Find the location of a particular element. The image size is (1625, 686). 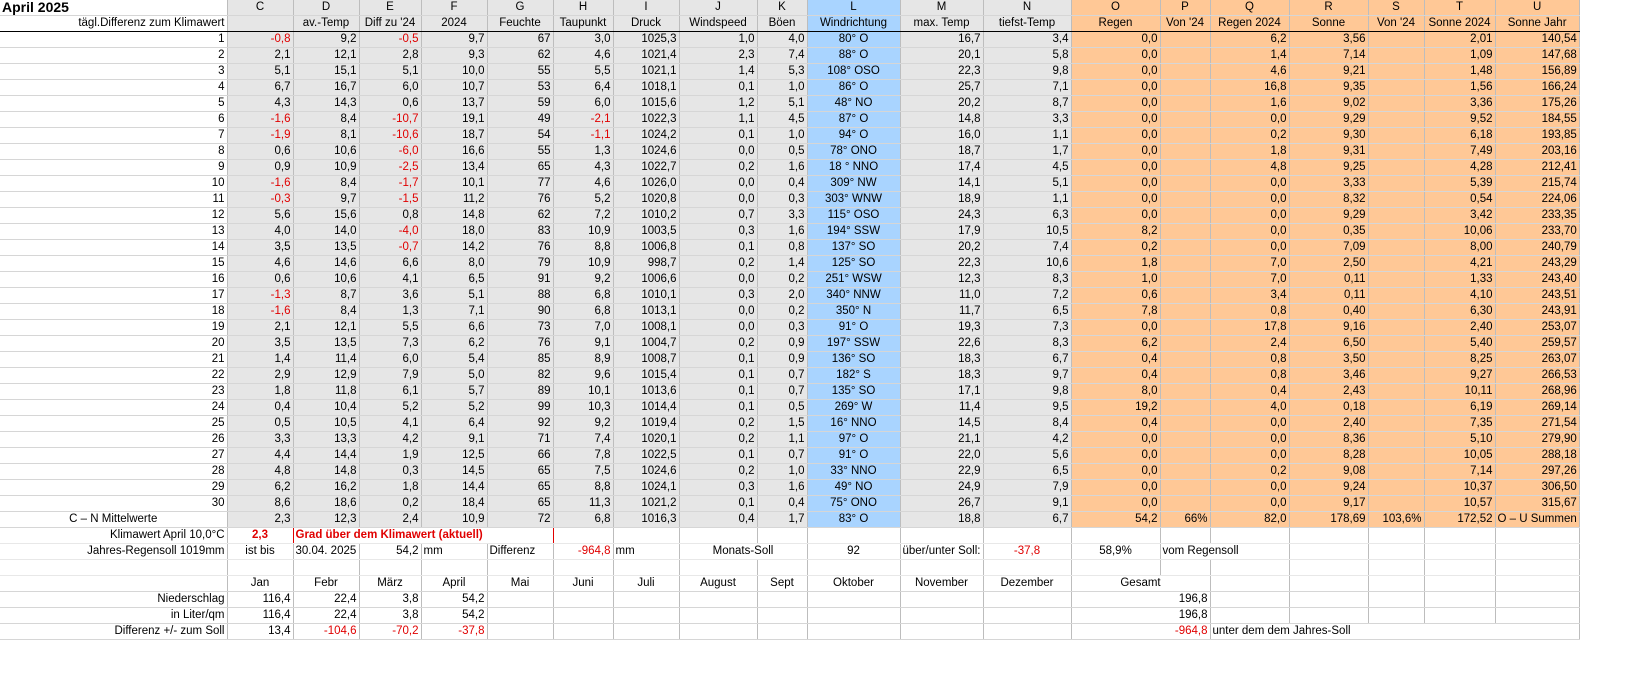

mean-value: 82,0 is located at coordinates (1250, 519).